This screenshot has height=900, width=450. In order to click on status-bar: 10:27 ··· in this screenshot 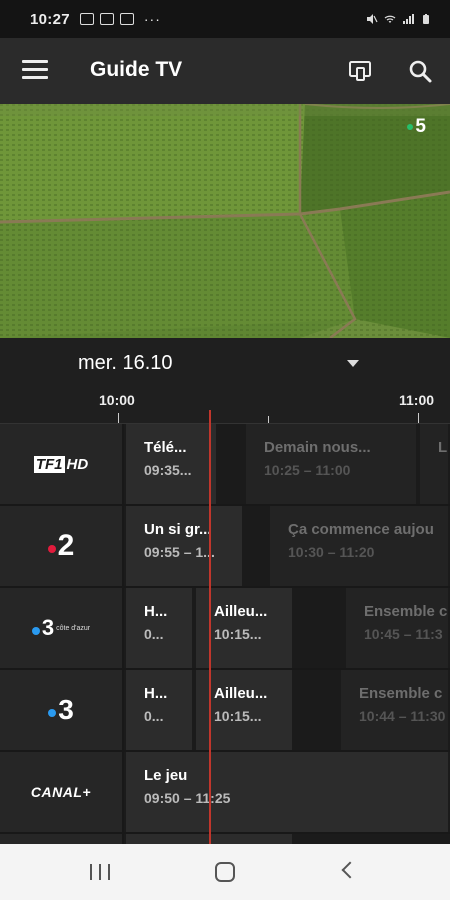, I will do `click(225, 19)`.